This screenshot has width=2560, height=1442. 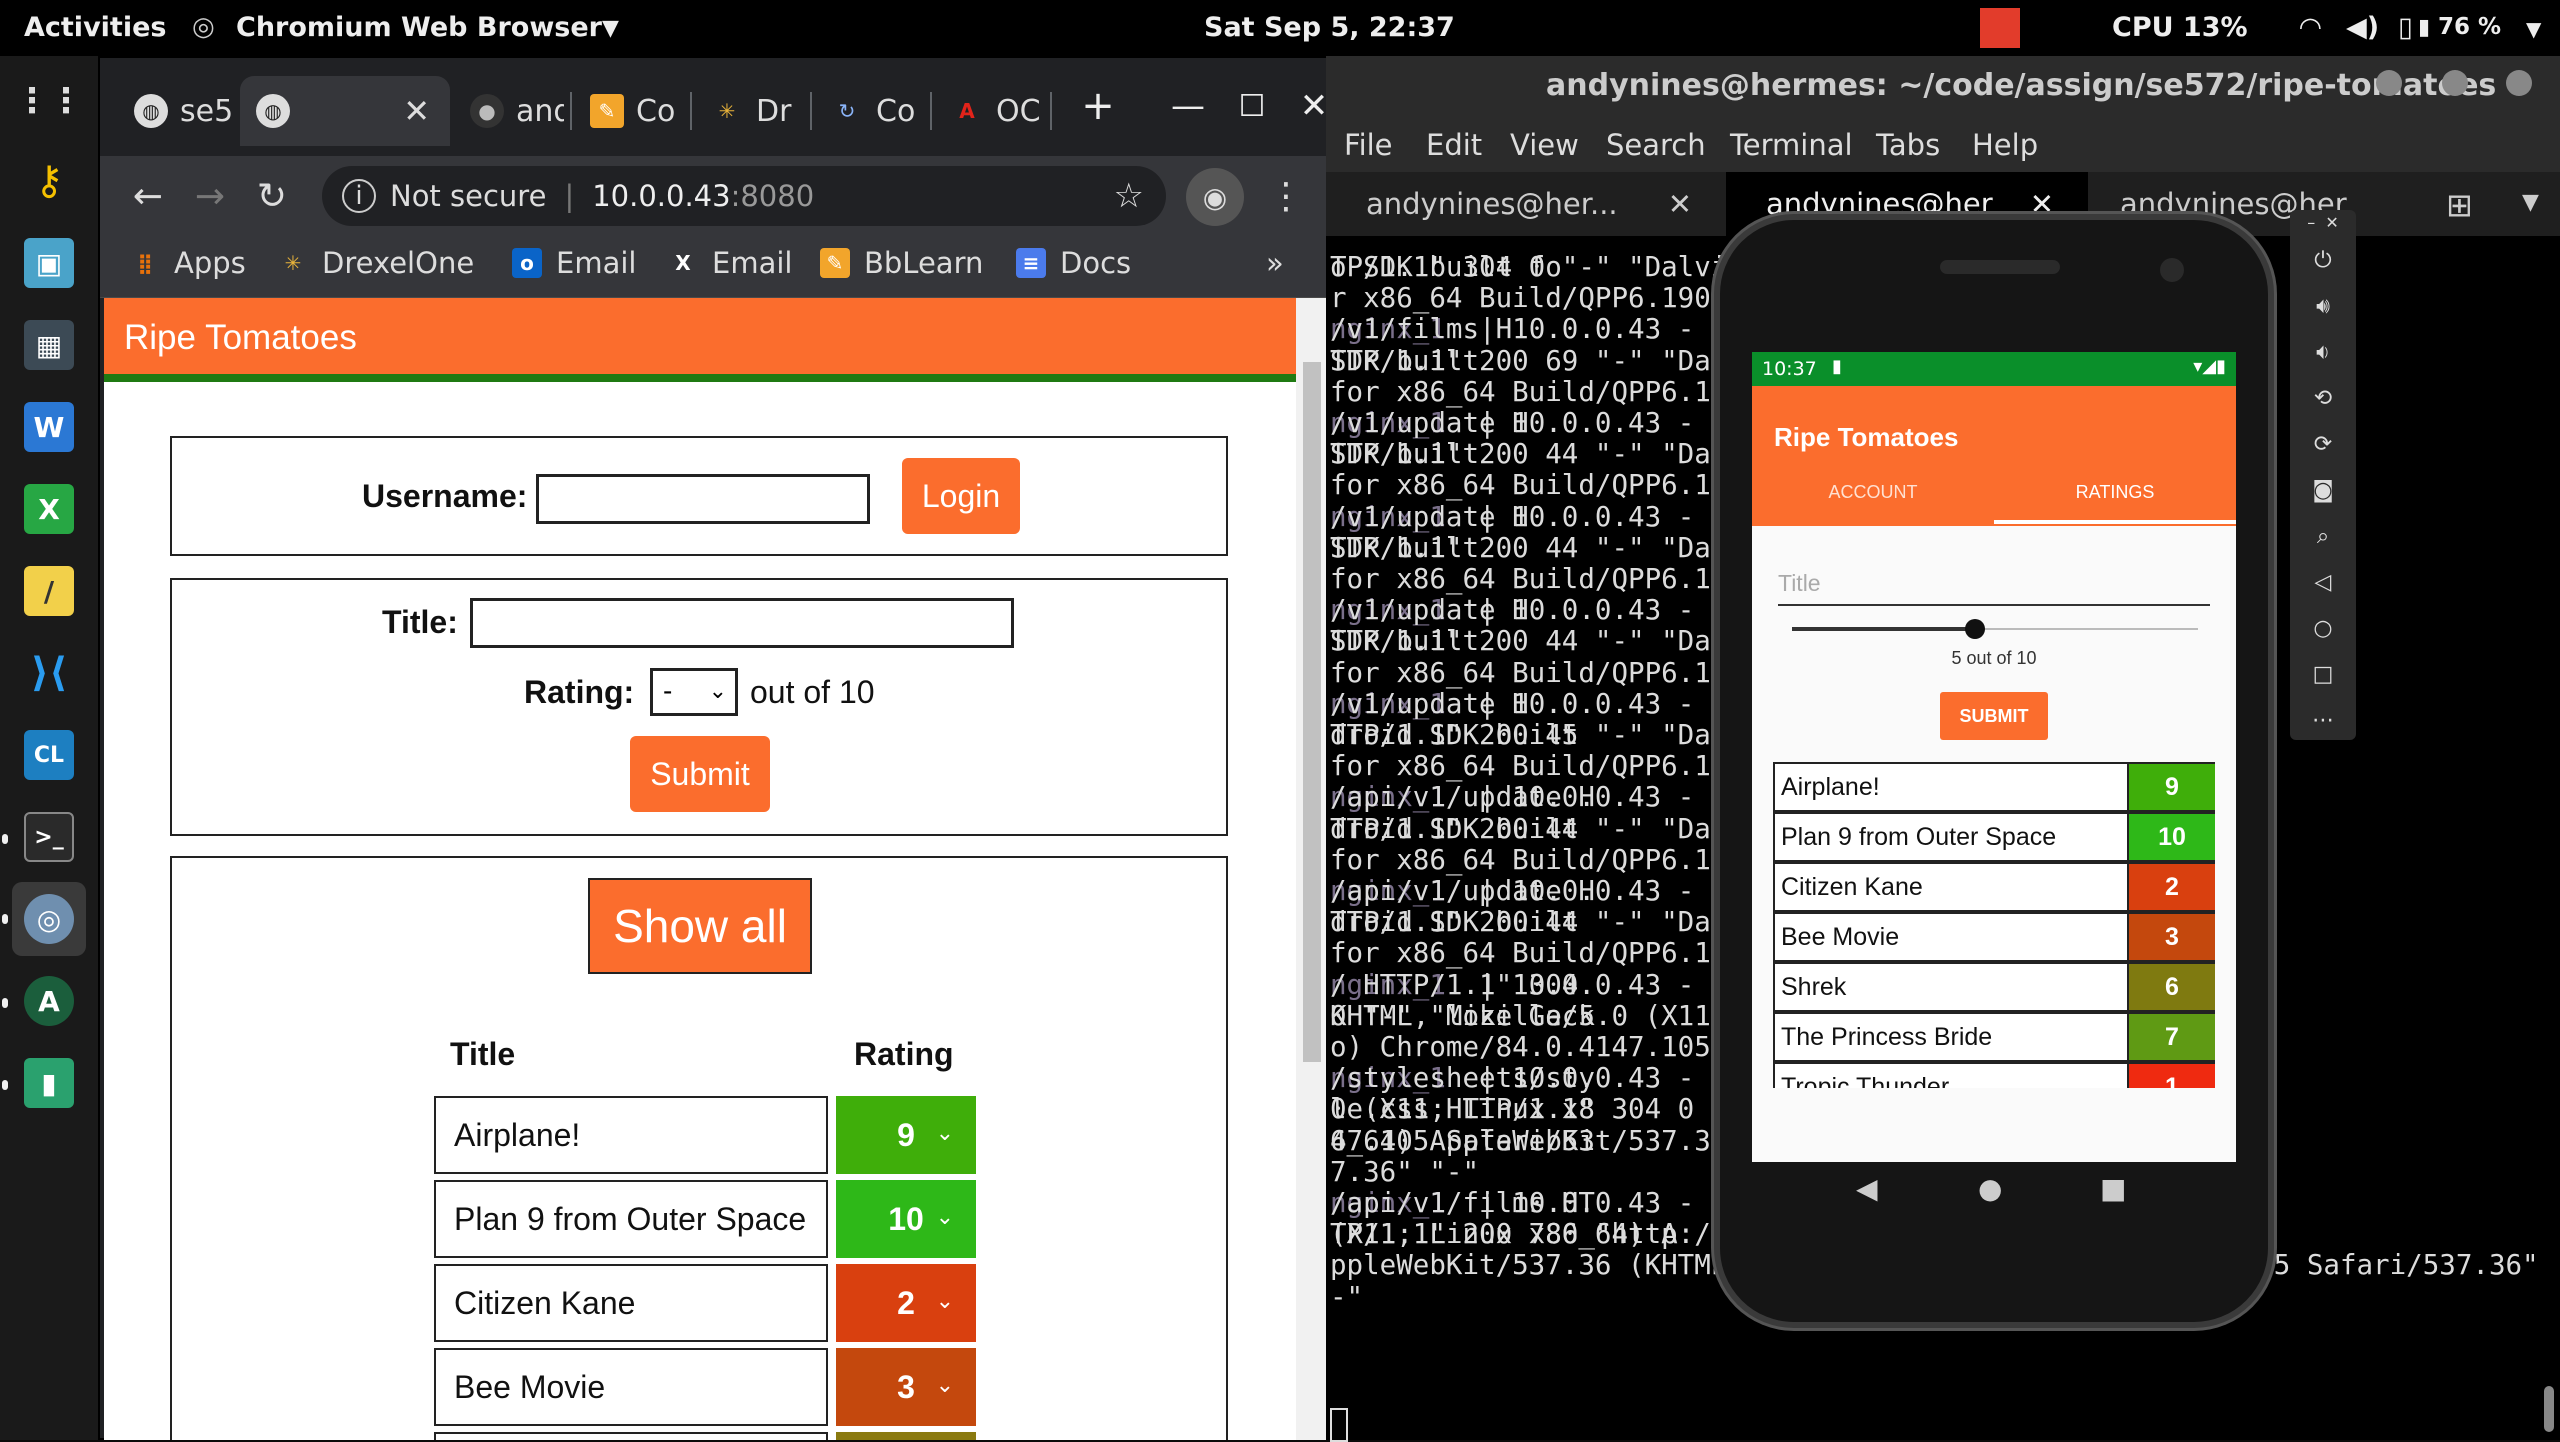 What do you see at coordinates (901, 263) in the screenshot?
I see `bookmark-bblearn: ✎ BbLearn` at bounding box center [901, 263].